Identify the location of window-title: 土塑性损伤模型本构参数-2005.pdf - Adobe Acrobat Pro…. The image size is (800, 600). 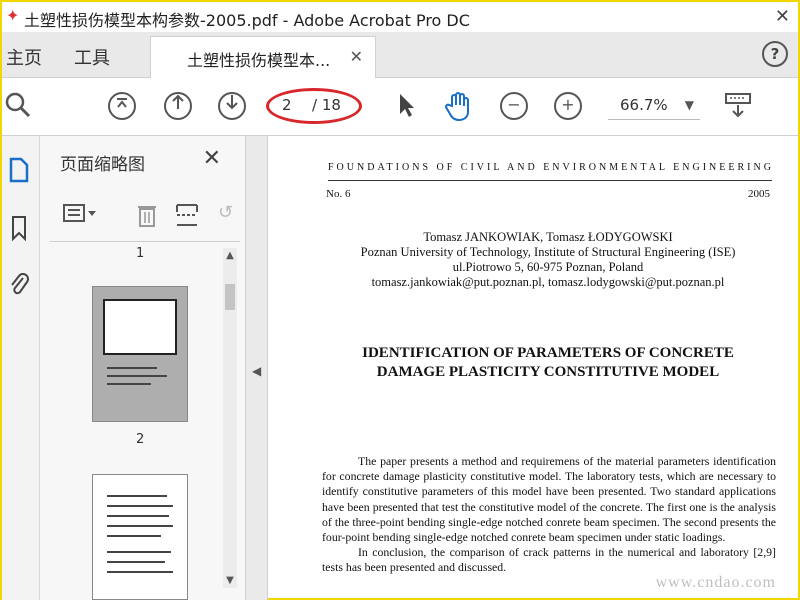
(247, 20).